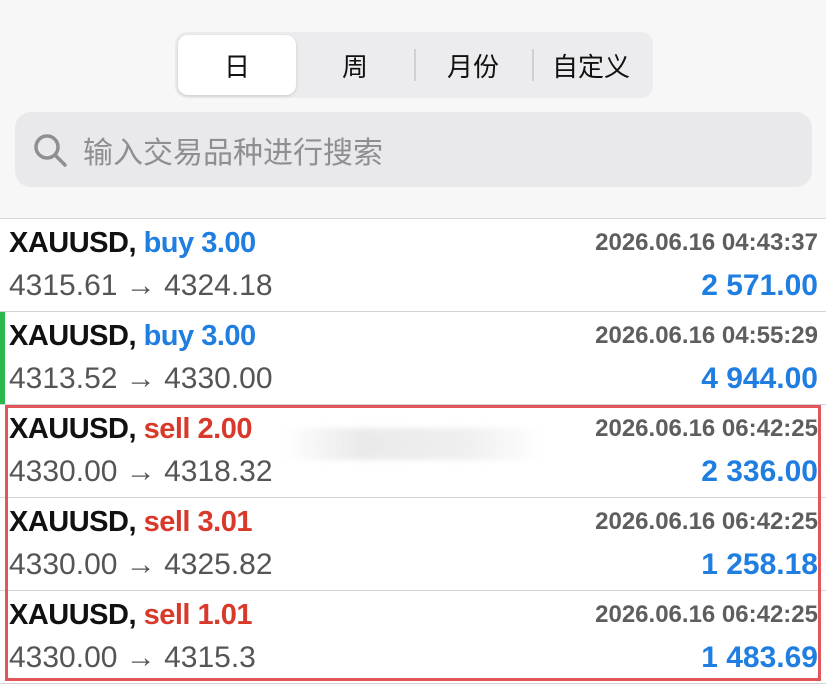  What do you see at coordinates (198, 615) in the screenshot?
I see `trade-side: sell 1.01` at bounding box center [198, 615].